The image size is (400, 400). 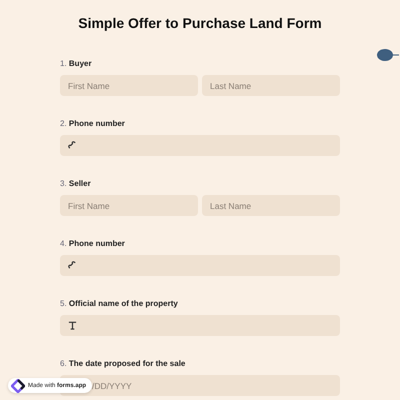 I want to click on logo-icon, so click(x=18, y=385).